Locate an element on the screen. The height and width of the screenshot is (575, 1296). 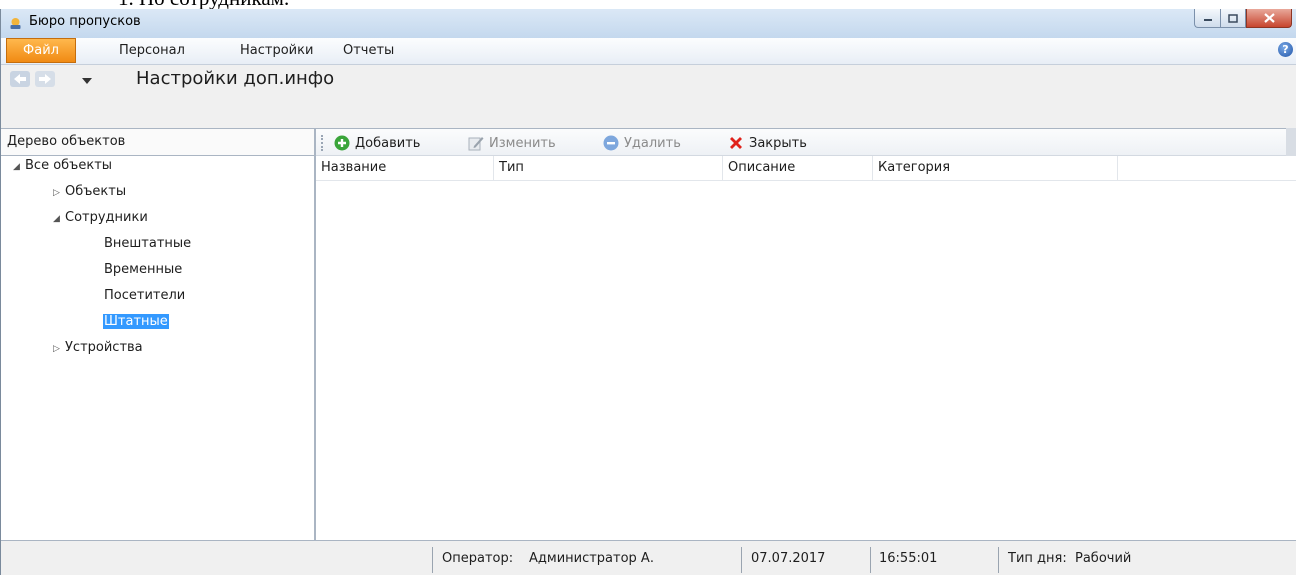
grid-toolbar: Добавить Изменить Удалить Закрыть is located at coordinates (806, 142).